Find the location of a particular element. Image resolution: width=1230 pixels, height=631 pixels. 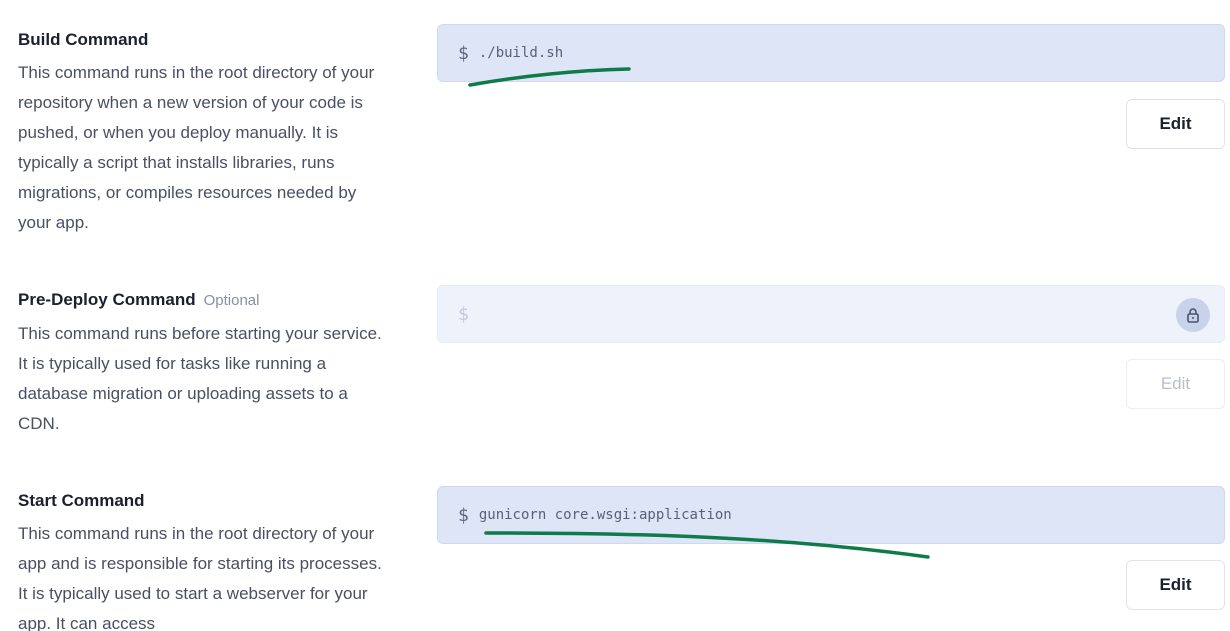

start-command-field: $ gunicorn core.wsgi:application is located at coordinates (831, 515).